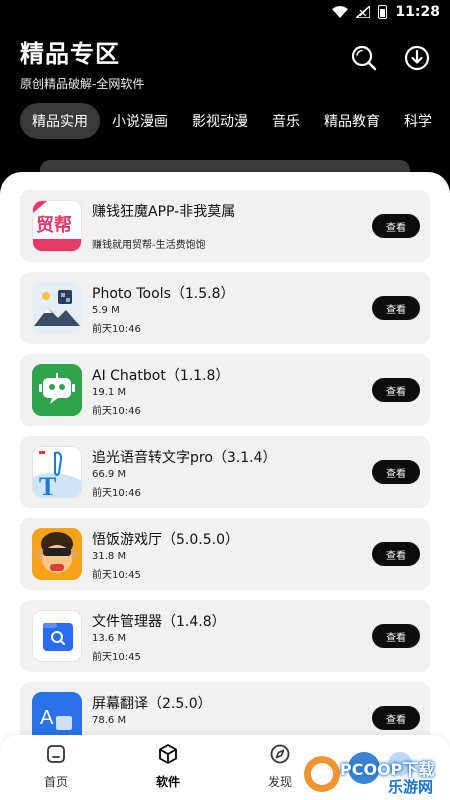 This screenshot has height=800, width=450. What do you see at coordinates (225, 472) in the screenshot?
I see `list-item: T 追光语音转文字pro（3.1.4） 66.9 M 前天10:46 查看` at bounding box center [225, 472].